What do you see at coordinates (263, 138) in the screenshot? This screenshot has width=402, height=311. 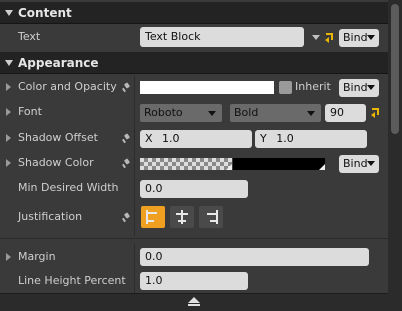 I see `y-prefix: Y` at bounding box center [263, 138].